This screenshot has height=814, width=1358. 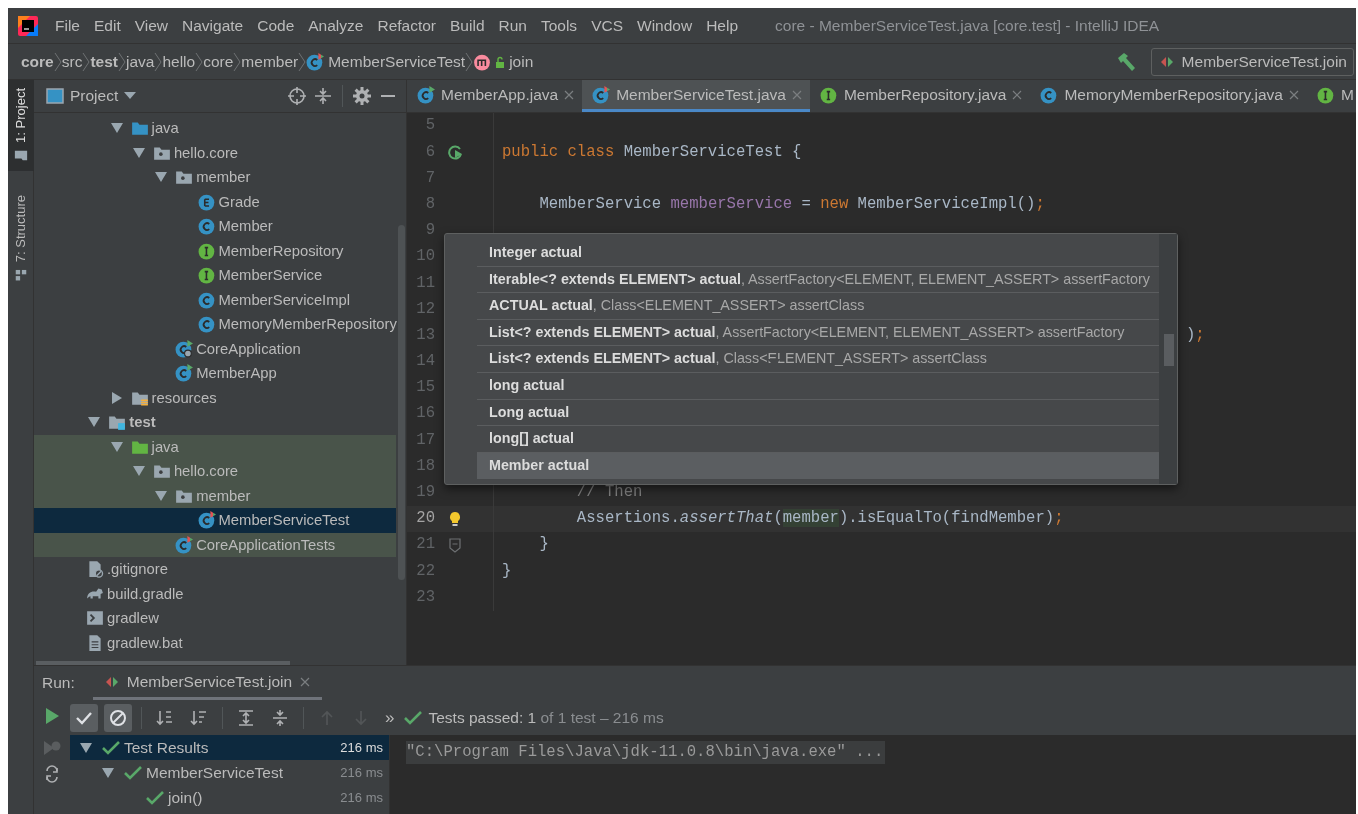 What do you see at coordinates (179, 61) in the screenshot?
I see `breadcrumb: hello` at bounding box center [179, 61].